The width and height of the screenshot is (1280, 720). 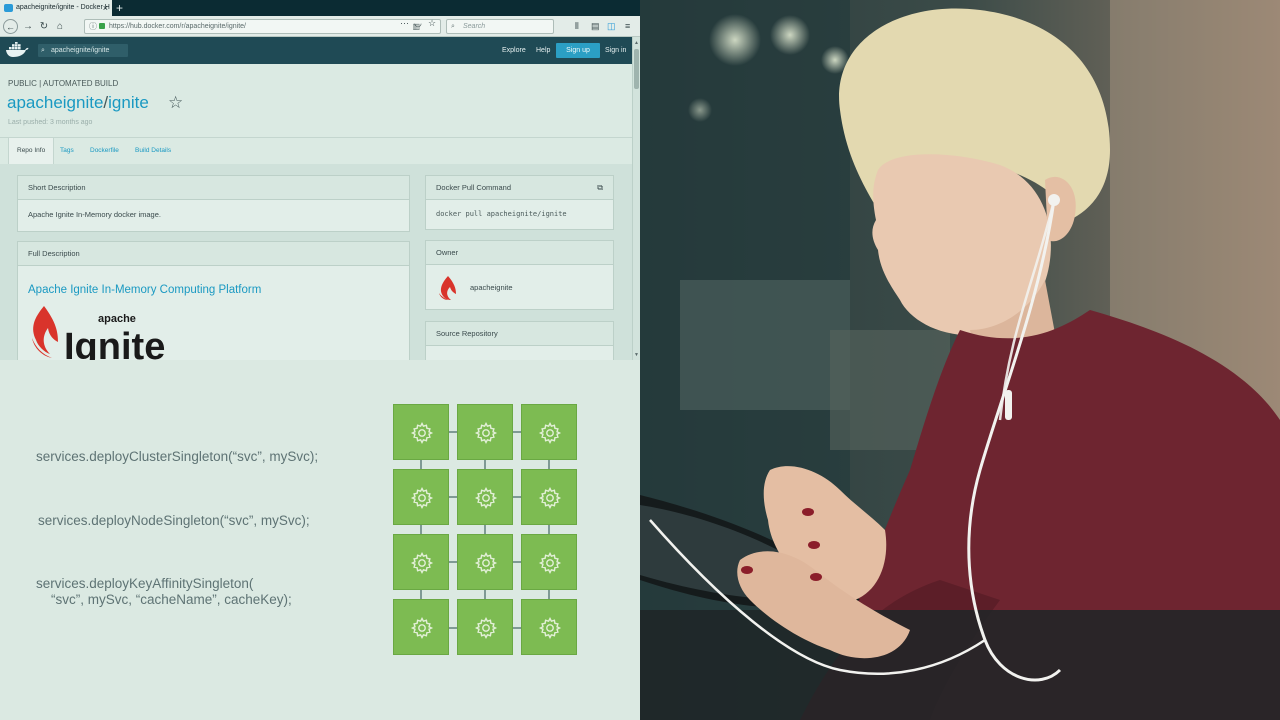 What do you see at coordinates (145, 583) in the screenshot?
I see `code-line-key-affinity-singleton: services.deployKeyAffinitySingleton(` at bounding box center [145, 583].